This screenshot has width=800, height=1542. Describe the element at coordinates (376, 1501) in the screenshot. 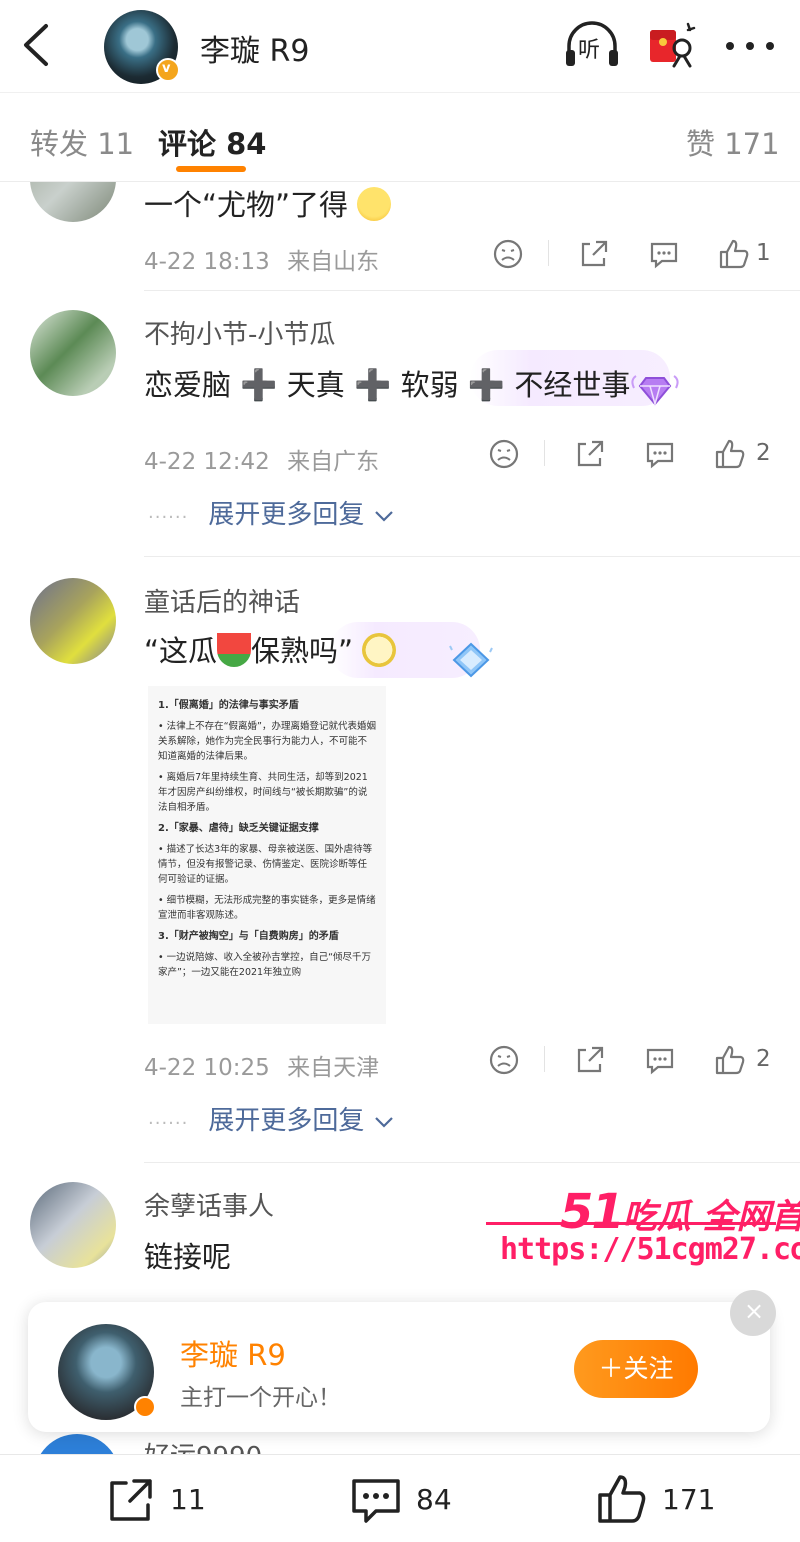

I see `comment-icon` at that location.